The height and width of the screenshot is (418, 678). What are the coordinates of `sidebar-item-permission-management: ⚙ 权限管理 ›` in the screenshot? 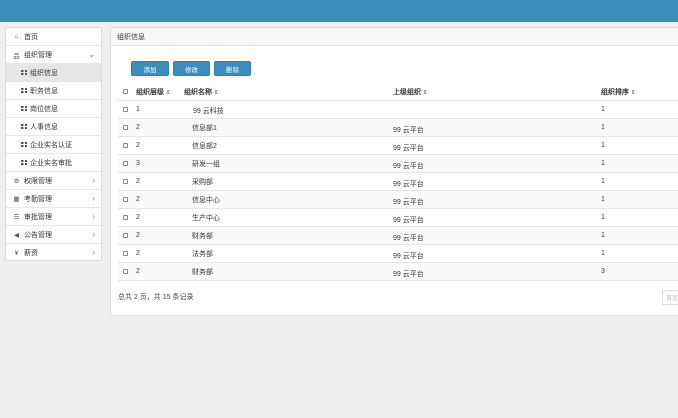 It's located at (53, 181).